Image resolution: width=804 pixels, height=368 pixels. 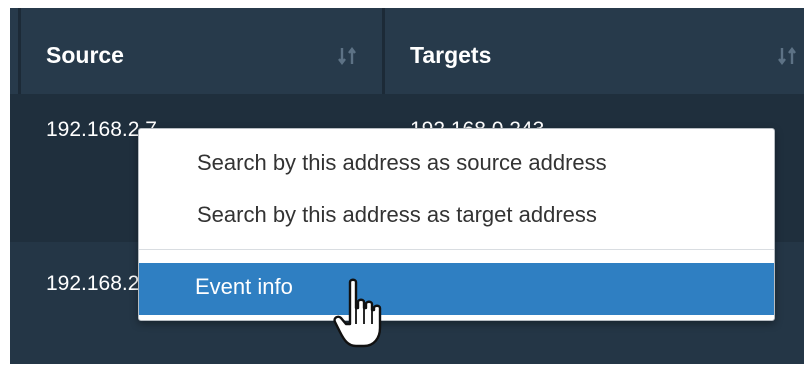 I want to click on menu-item-search-target: Search by this address as target address, so click(x=456, y=215).